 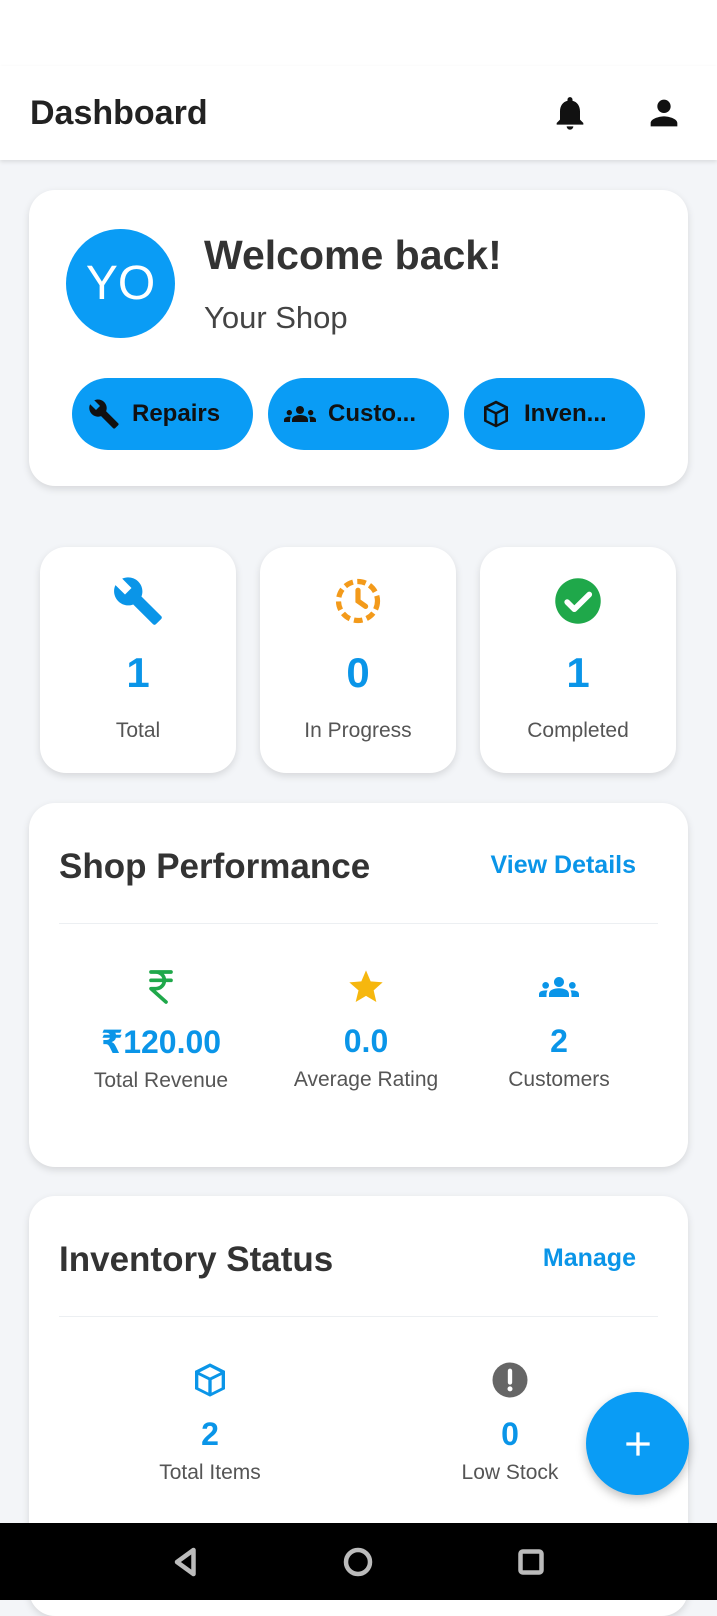 I want to click on stat-card-completed: 1 Completed, so click(x=578, y=660).